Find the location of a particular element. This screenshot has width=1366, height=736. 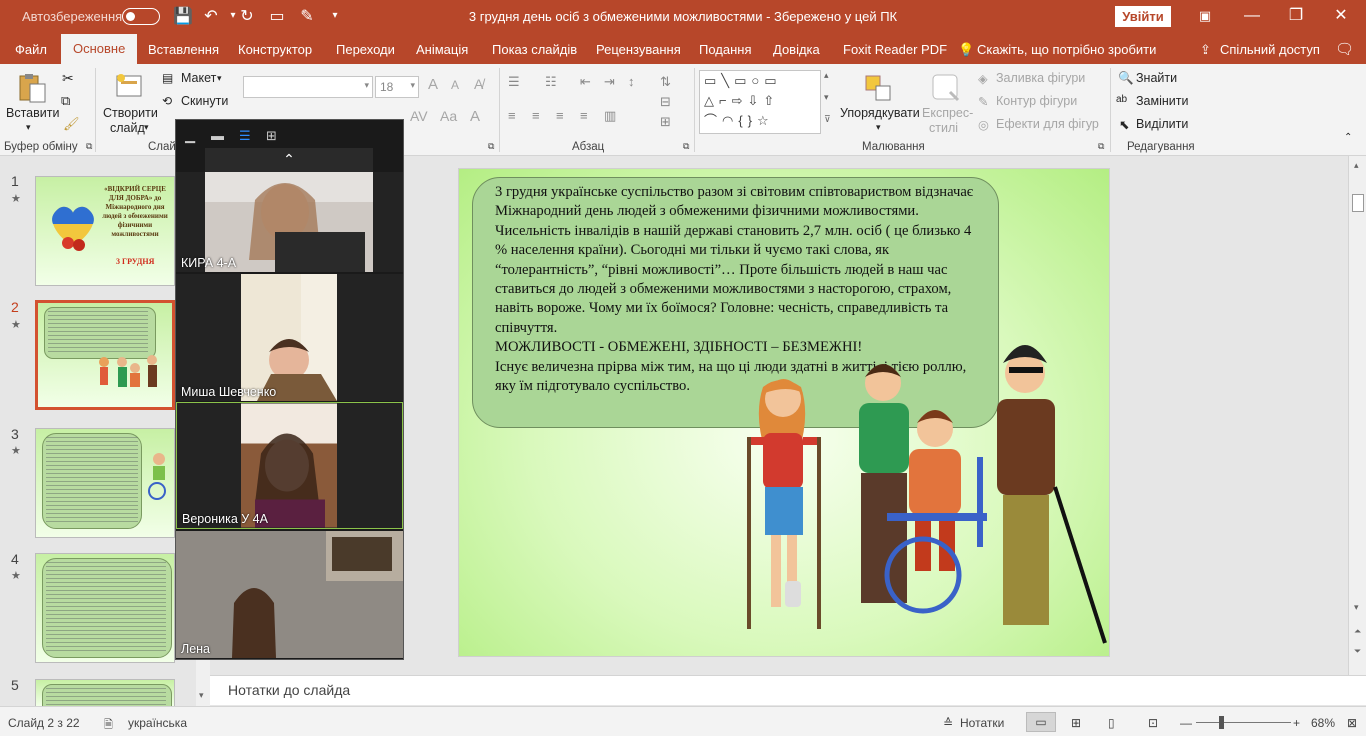

line-spacing-icon: ↕ is located at coordinates (631, 81).